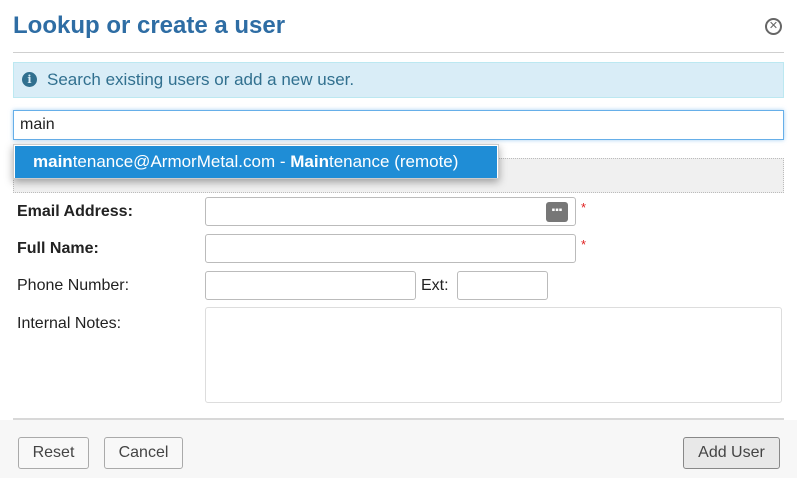 The width and height of the screenshot is (797, 478). What do you see at coordinates (29, 79) in the screenshot?
I see `info-icon: i` at bounding box center [29, 79].